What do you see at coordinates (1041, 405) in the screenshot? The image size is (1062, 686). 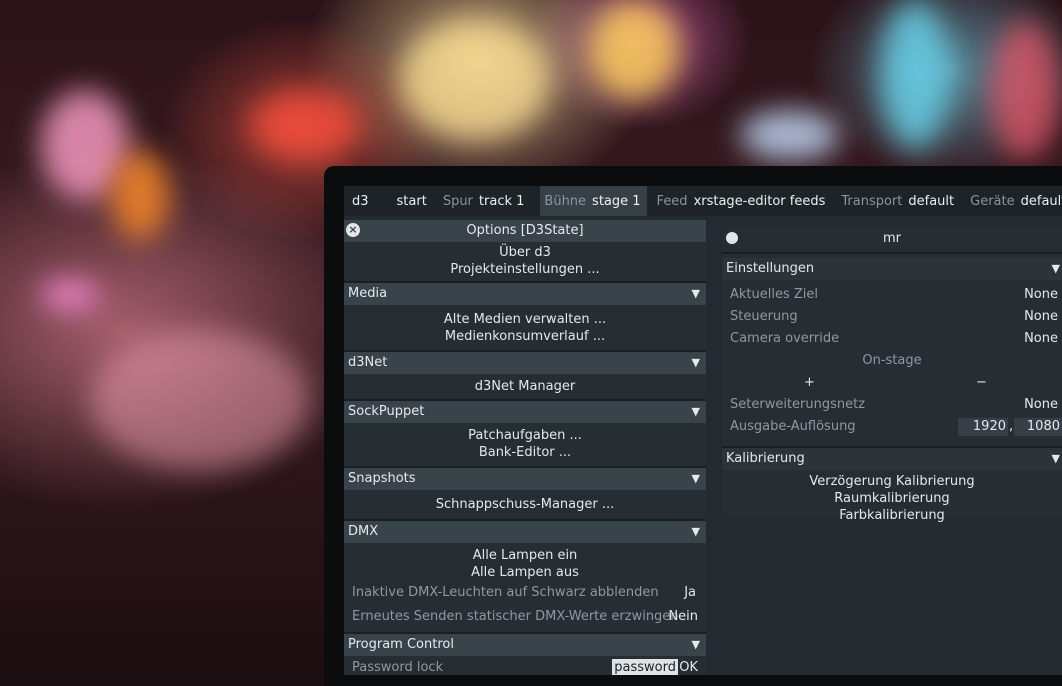 I see `extension-mesh-value: None` at bounding box center [1041, 405].